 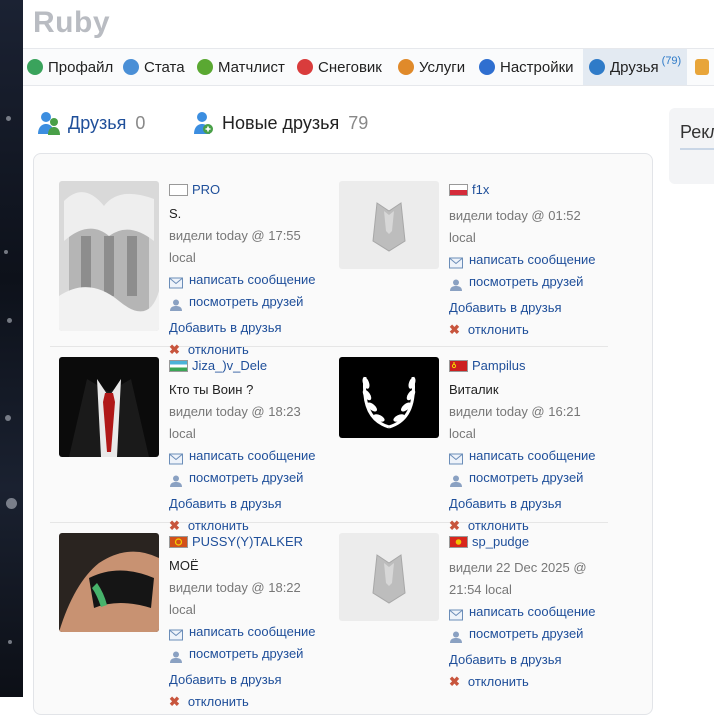 I want to click on user-name: f1x, so click(x=480, y=190).